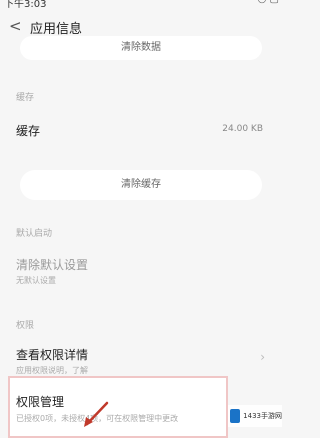 Image resolution: width=320 pixels, height=438 pixels. Describe the element at coordinates (34, 234) in the screenshot. I see `default-launch-section-label: 默认启动` at that location.